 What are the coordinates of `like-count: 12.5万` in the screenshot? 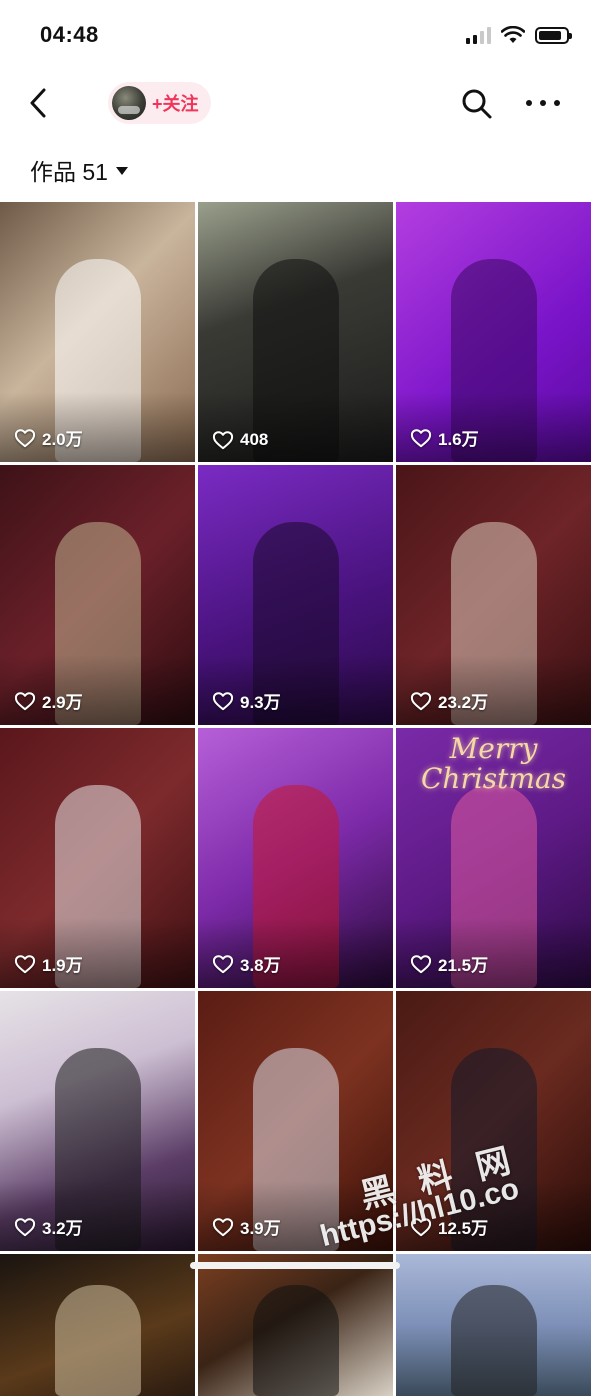 It's located at (449, 1226).